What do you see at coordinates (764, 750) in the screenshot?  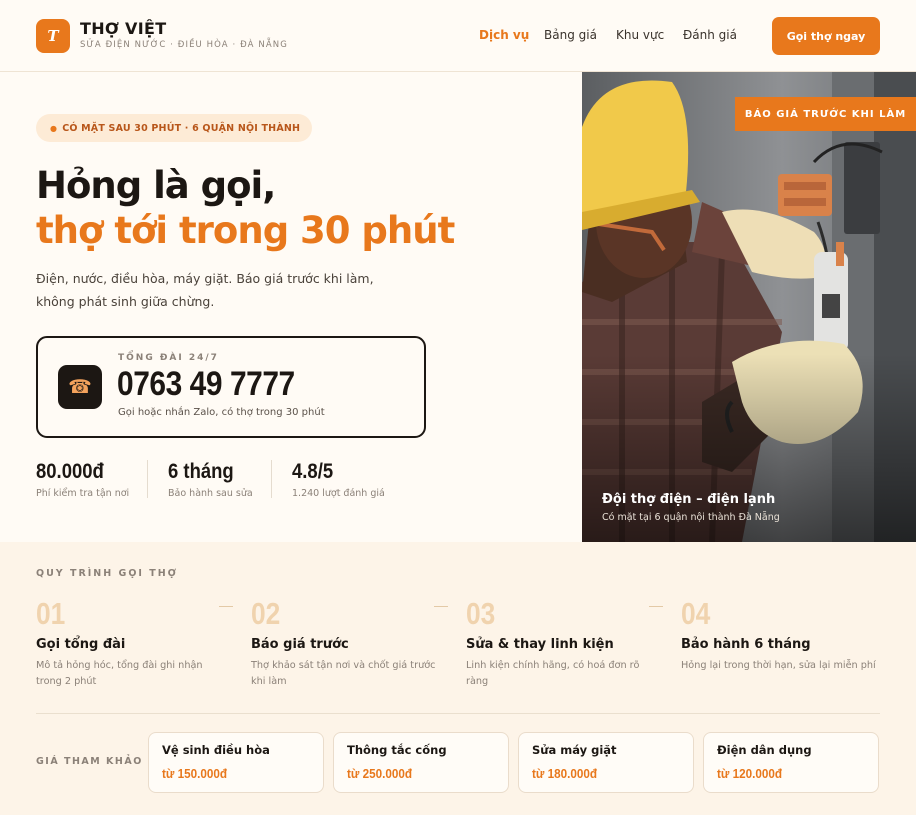 I see `price-service-name: Điện dân dụng` at bounding box center [764, 750].